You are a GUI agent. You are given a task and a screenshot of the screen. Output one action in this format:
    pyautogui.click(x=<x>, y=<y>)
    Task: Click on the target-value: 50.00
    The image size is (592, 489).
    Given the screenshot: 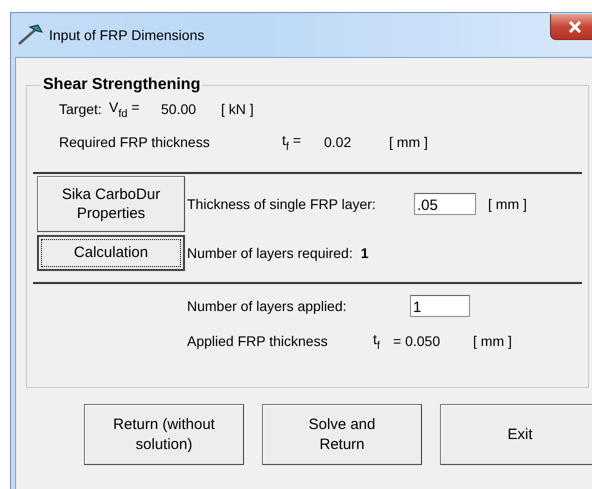 What is the action you would take?
    pyautogui.click(x=179, y=109)
    